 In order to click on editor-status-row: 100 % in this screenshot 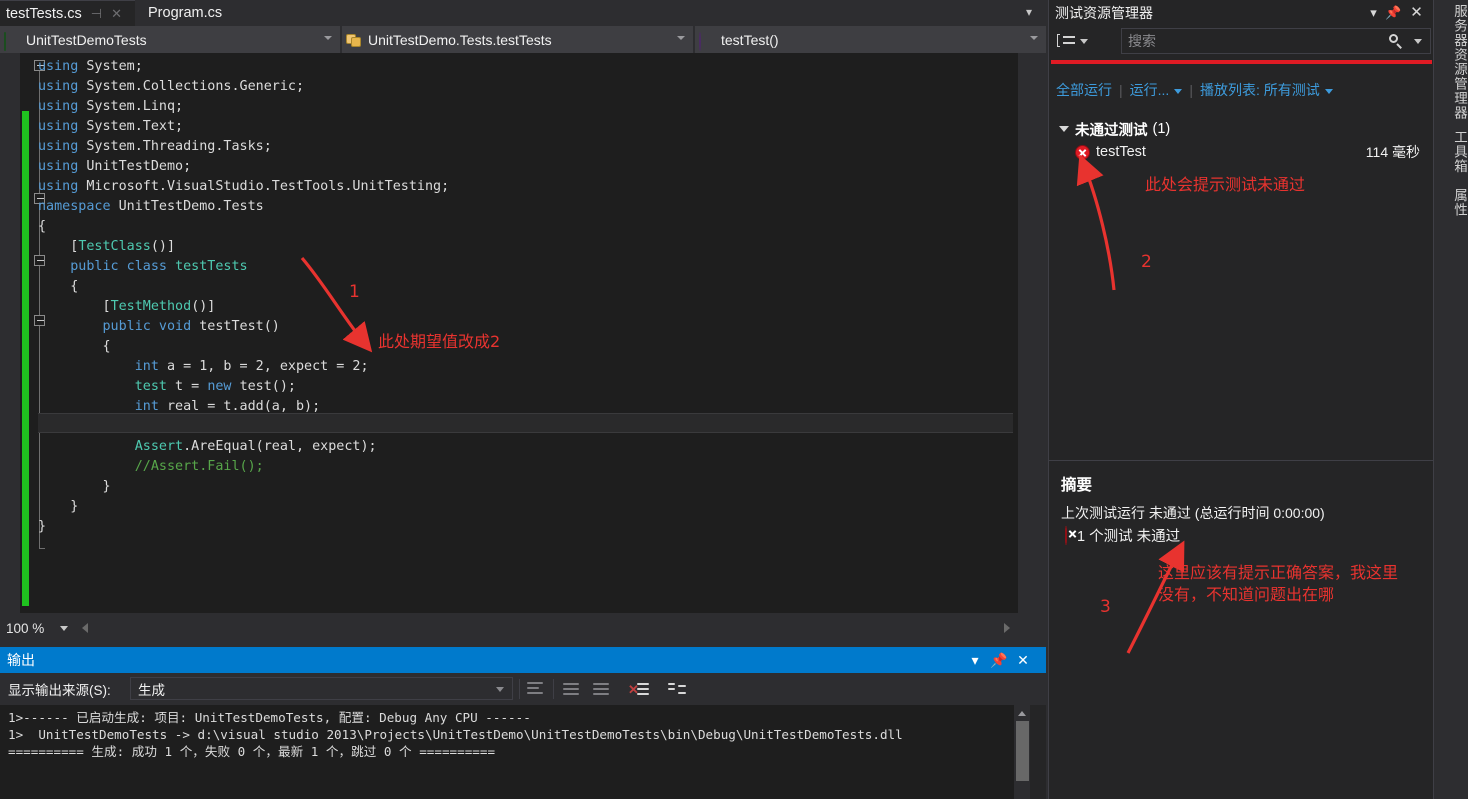, I will do `click(523, 630)`.